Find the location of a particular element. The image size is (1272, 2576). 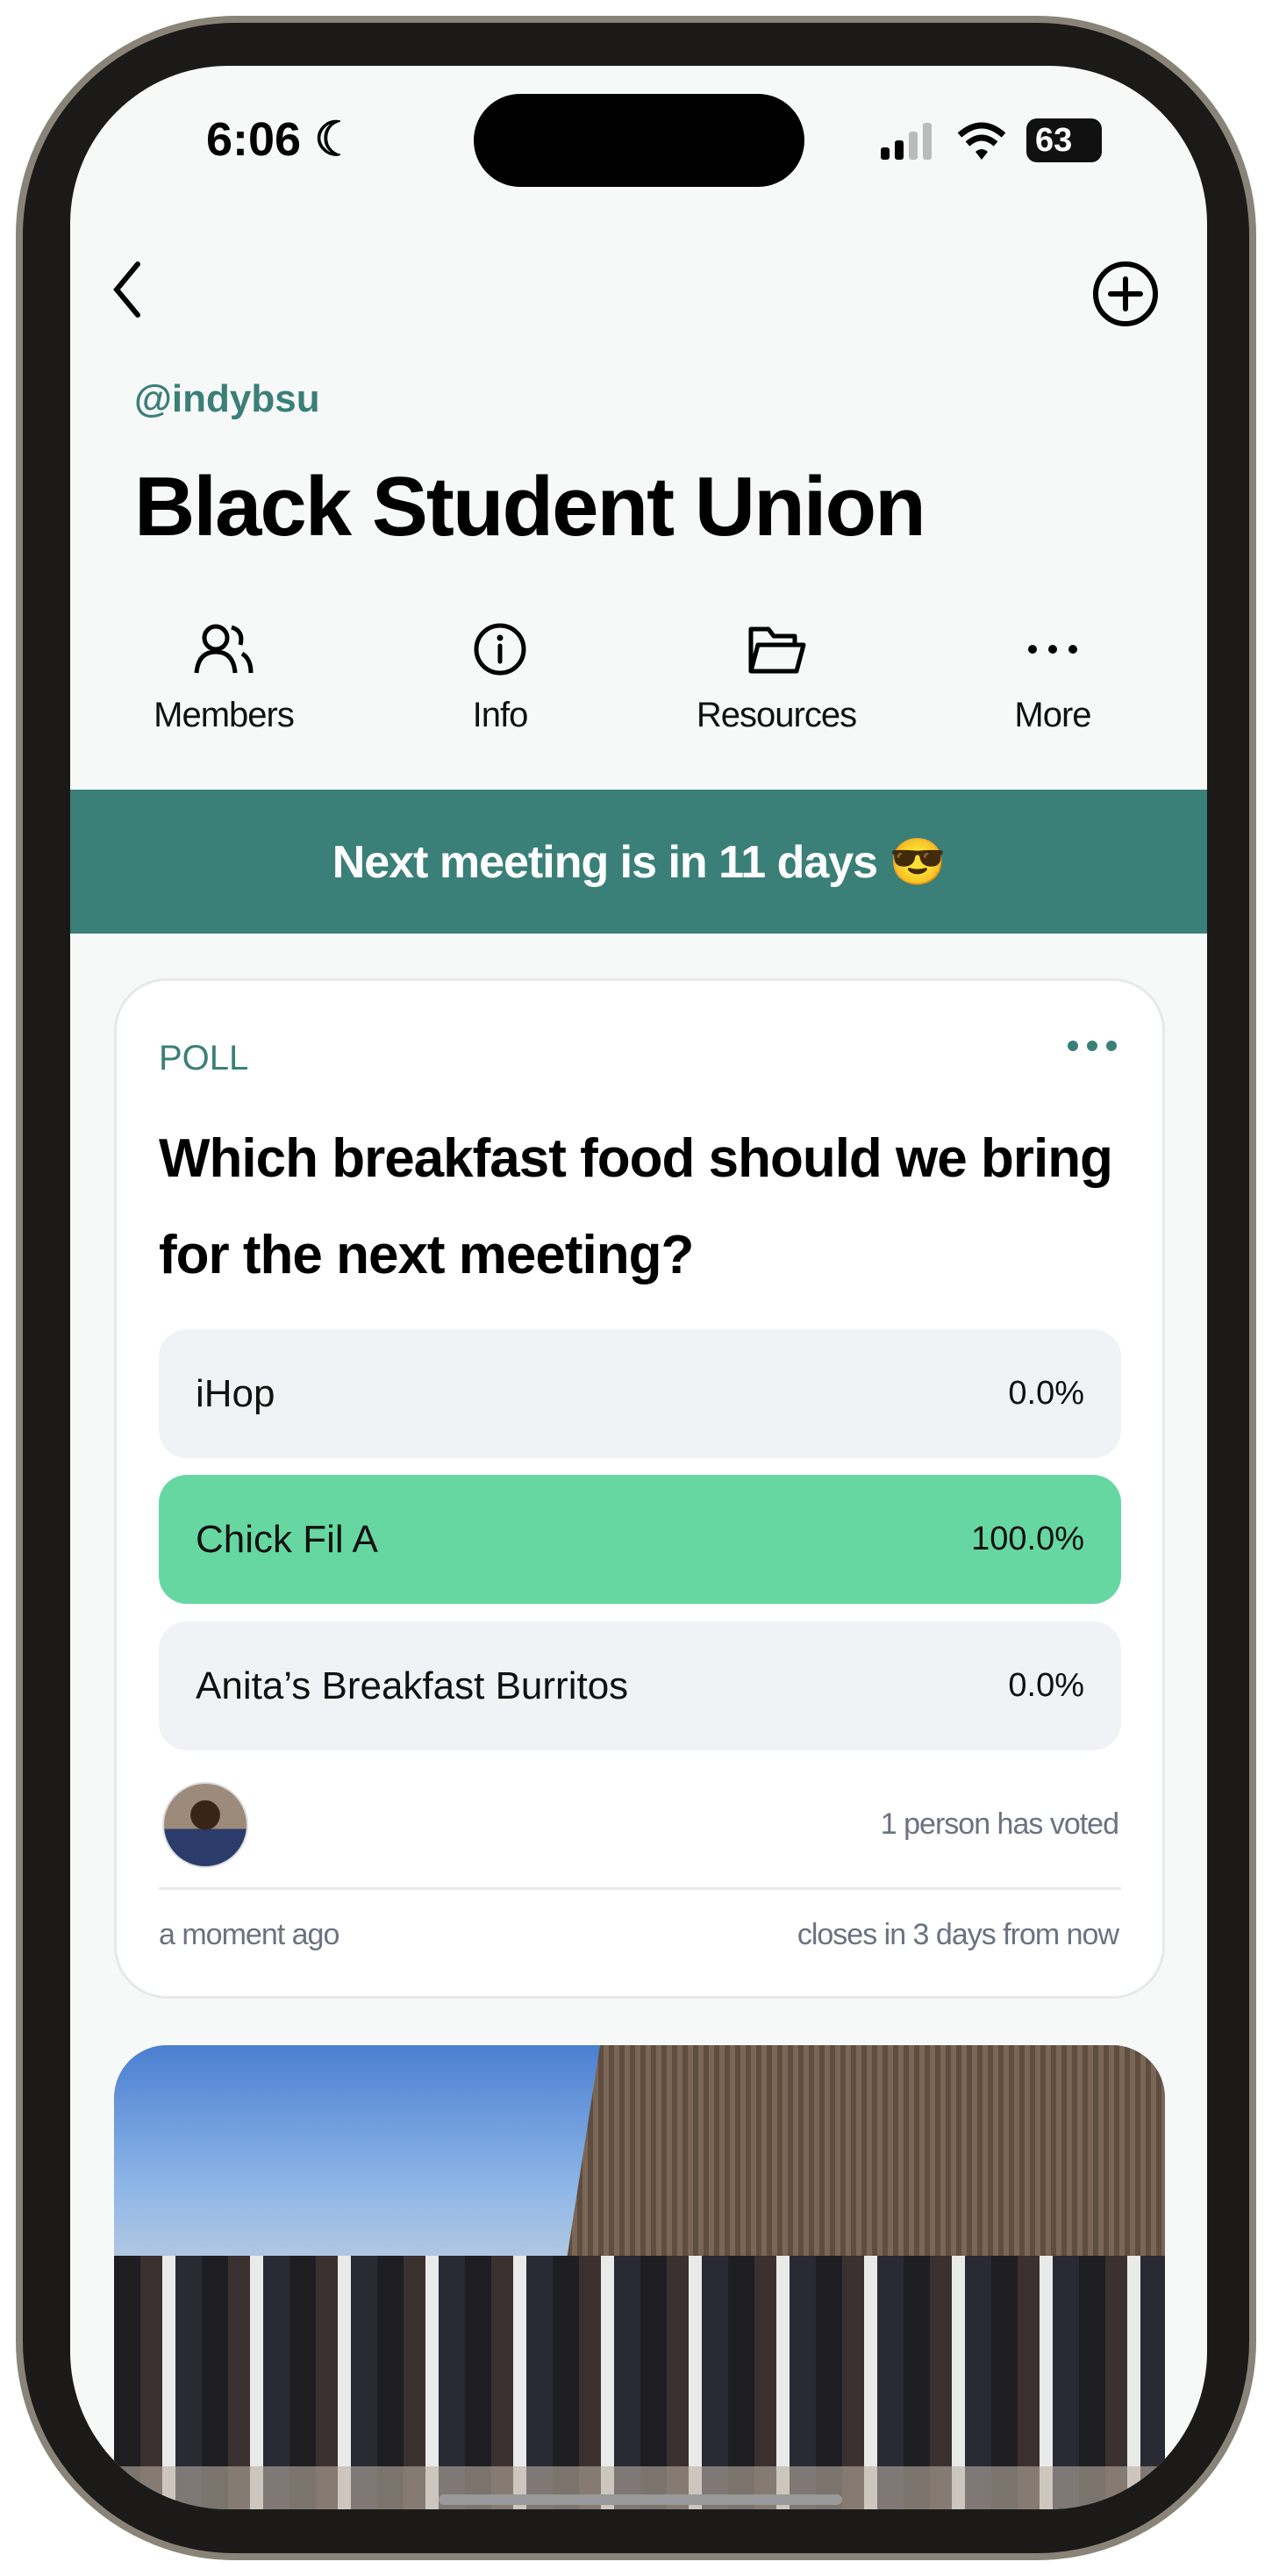

chevron-left-icon is located at coordinates (126, 289).